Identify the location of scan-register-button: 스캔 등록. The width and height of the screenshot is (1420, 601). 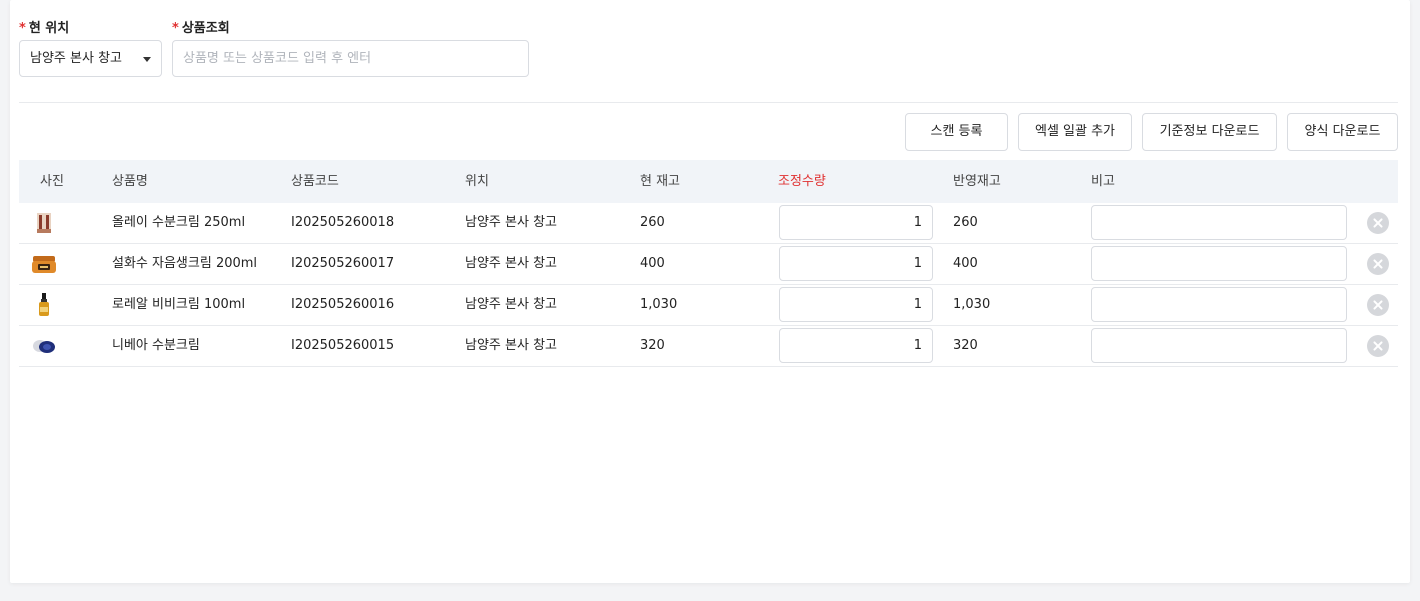
(956, 132).